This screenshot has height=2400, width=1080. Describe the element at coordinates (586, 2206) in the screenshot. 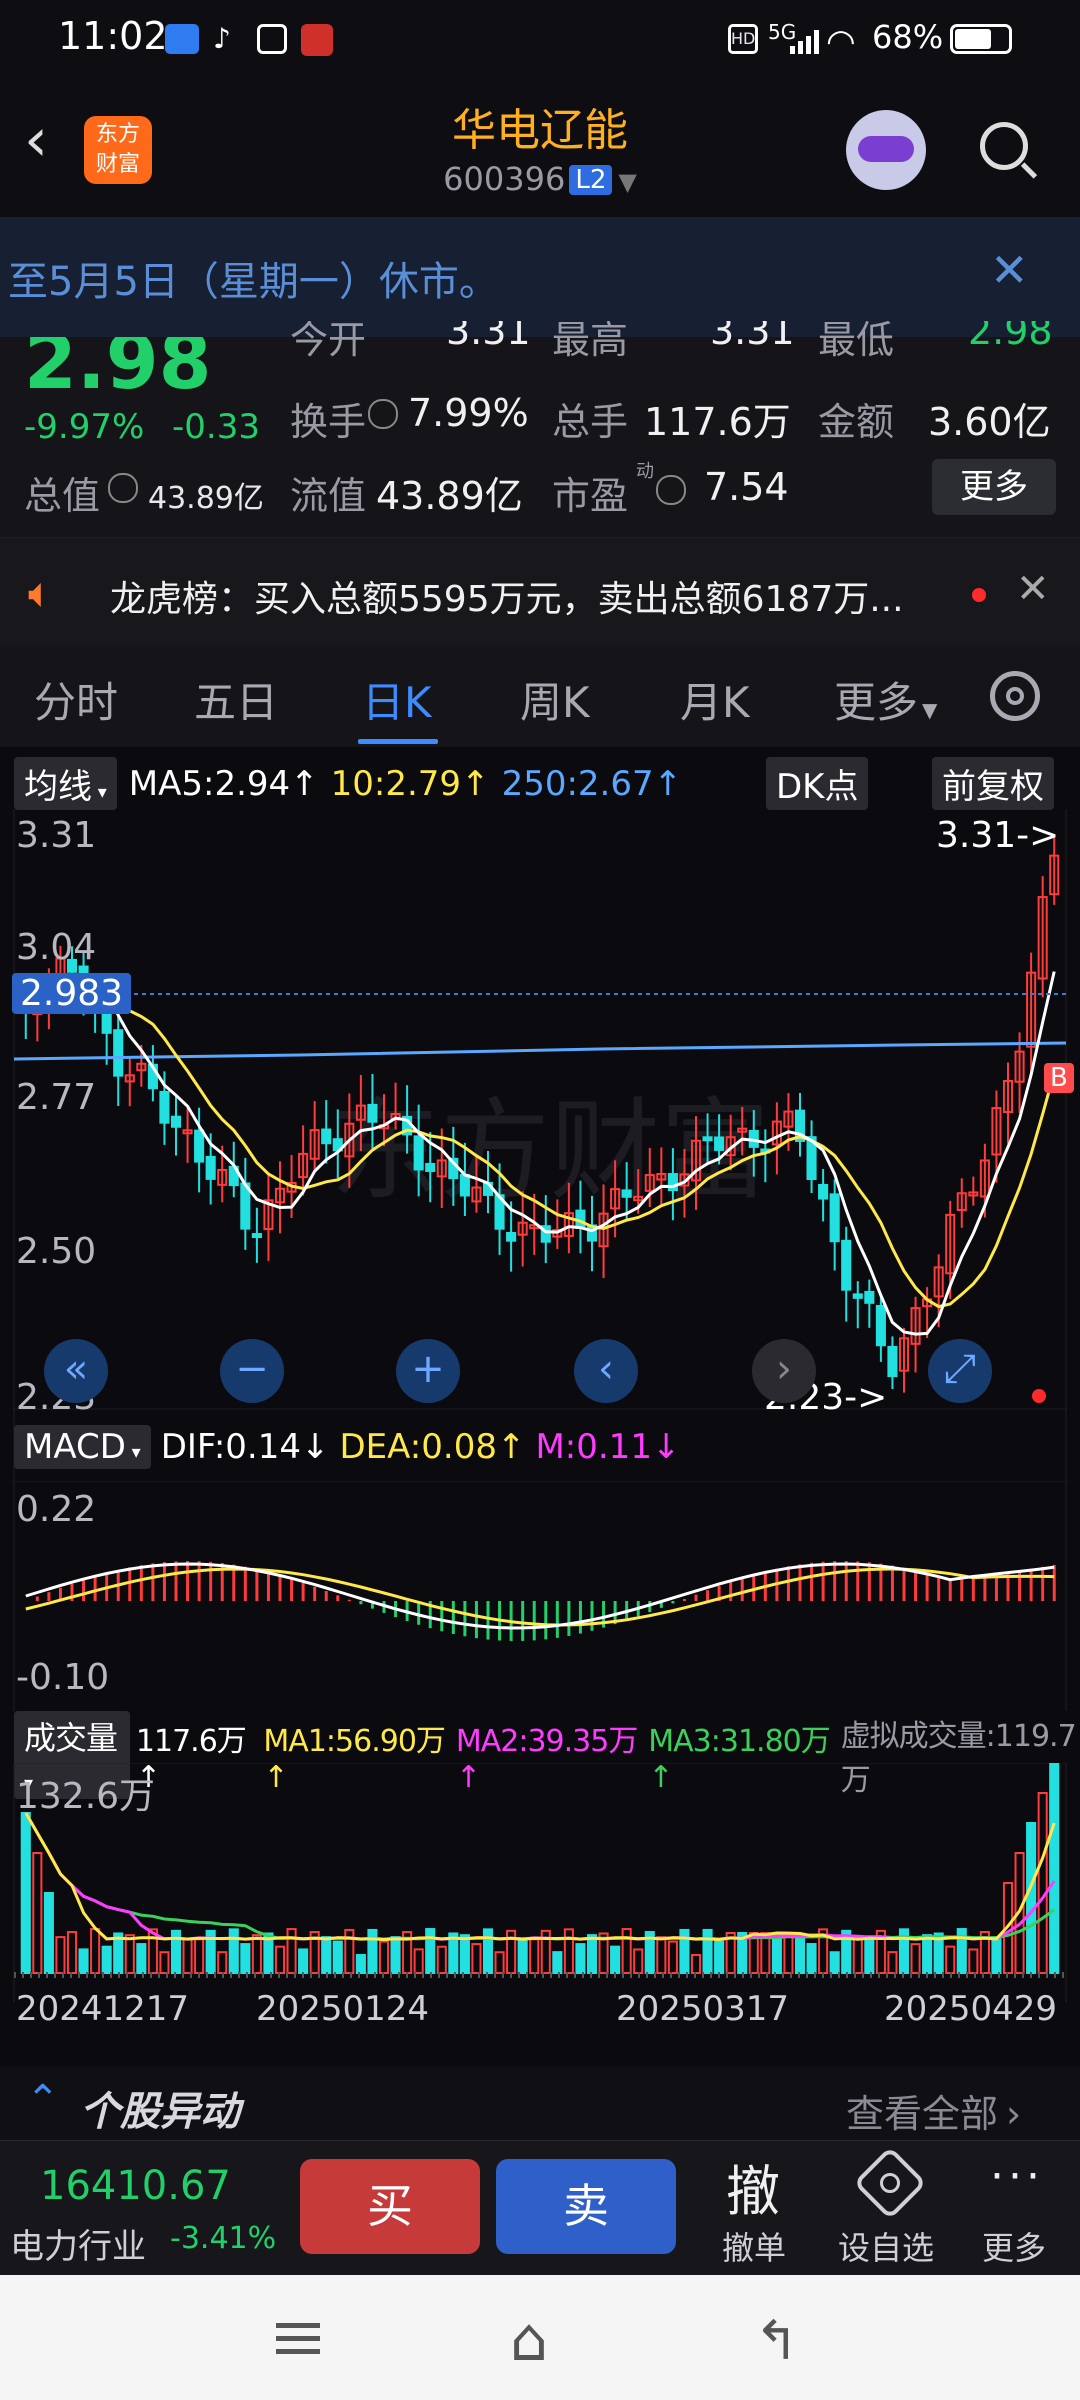

I see `sell-button: 卖` at that location.